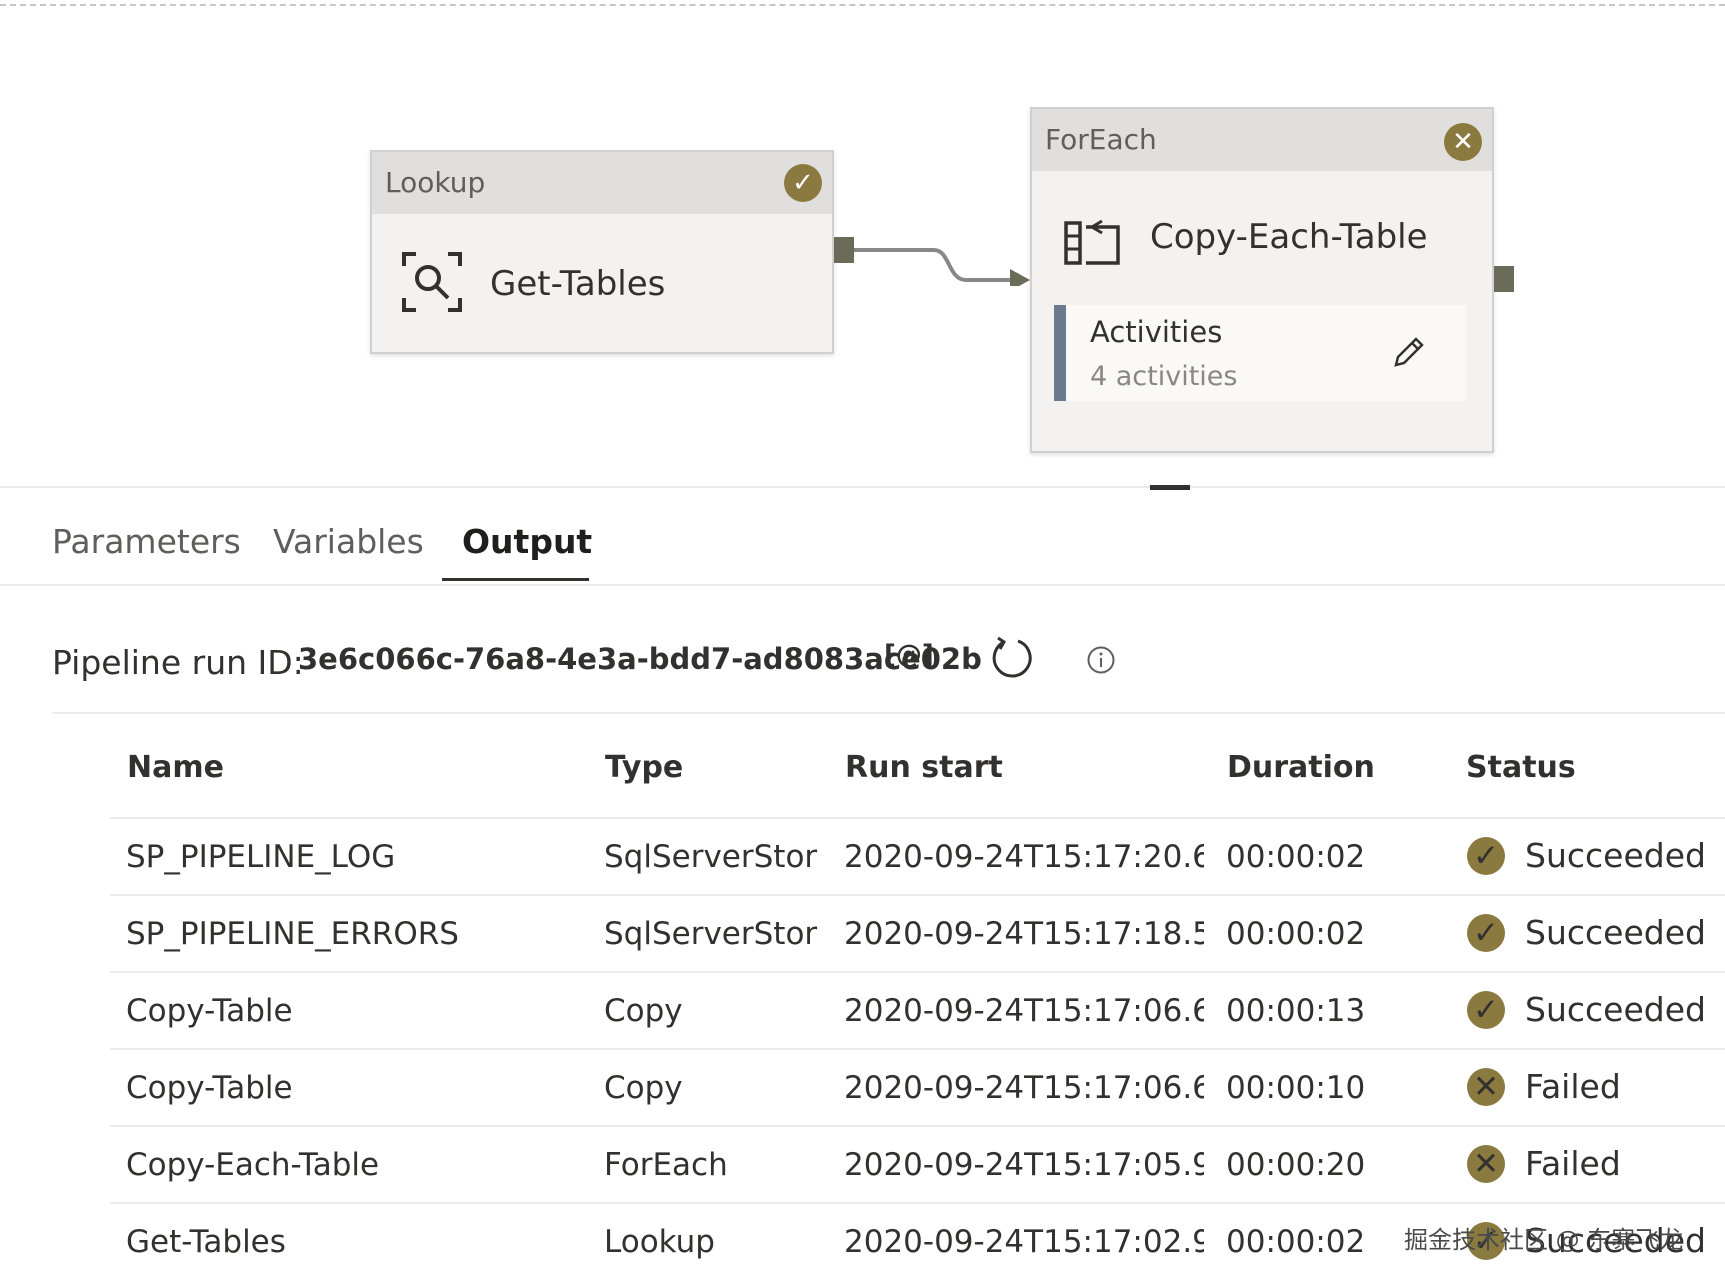 This screenshot has height=1282, width=1725. Describe the element at coordinates (578, 284) in the screenshot. I see `lookup-node-name: Get-Tables` at that location.